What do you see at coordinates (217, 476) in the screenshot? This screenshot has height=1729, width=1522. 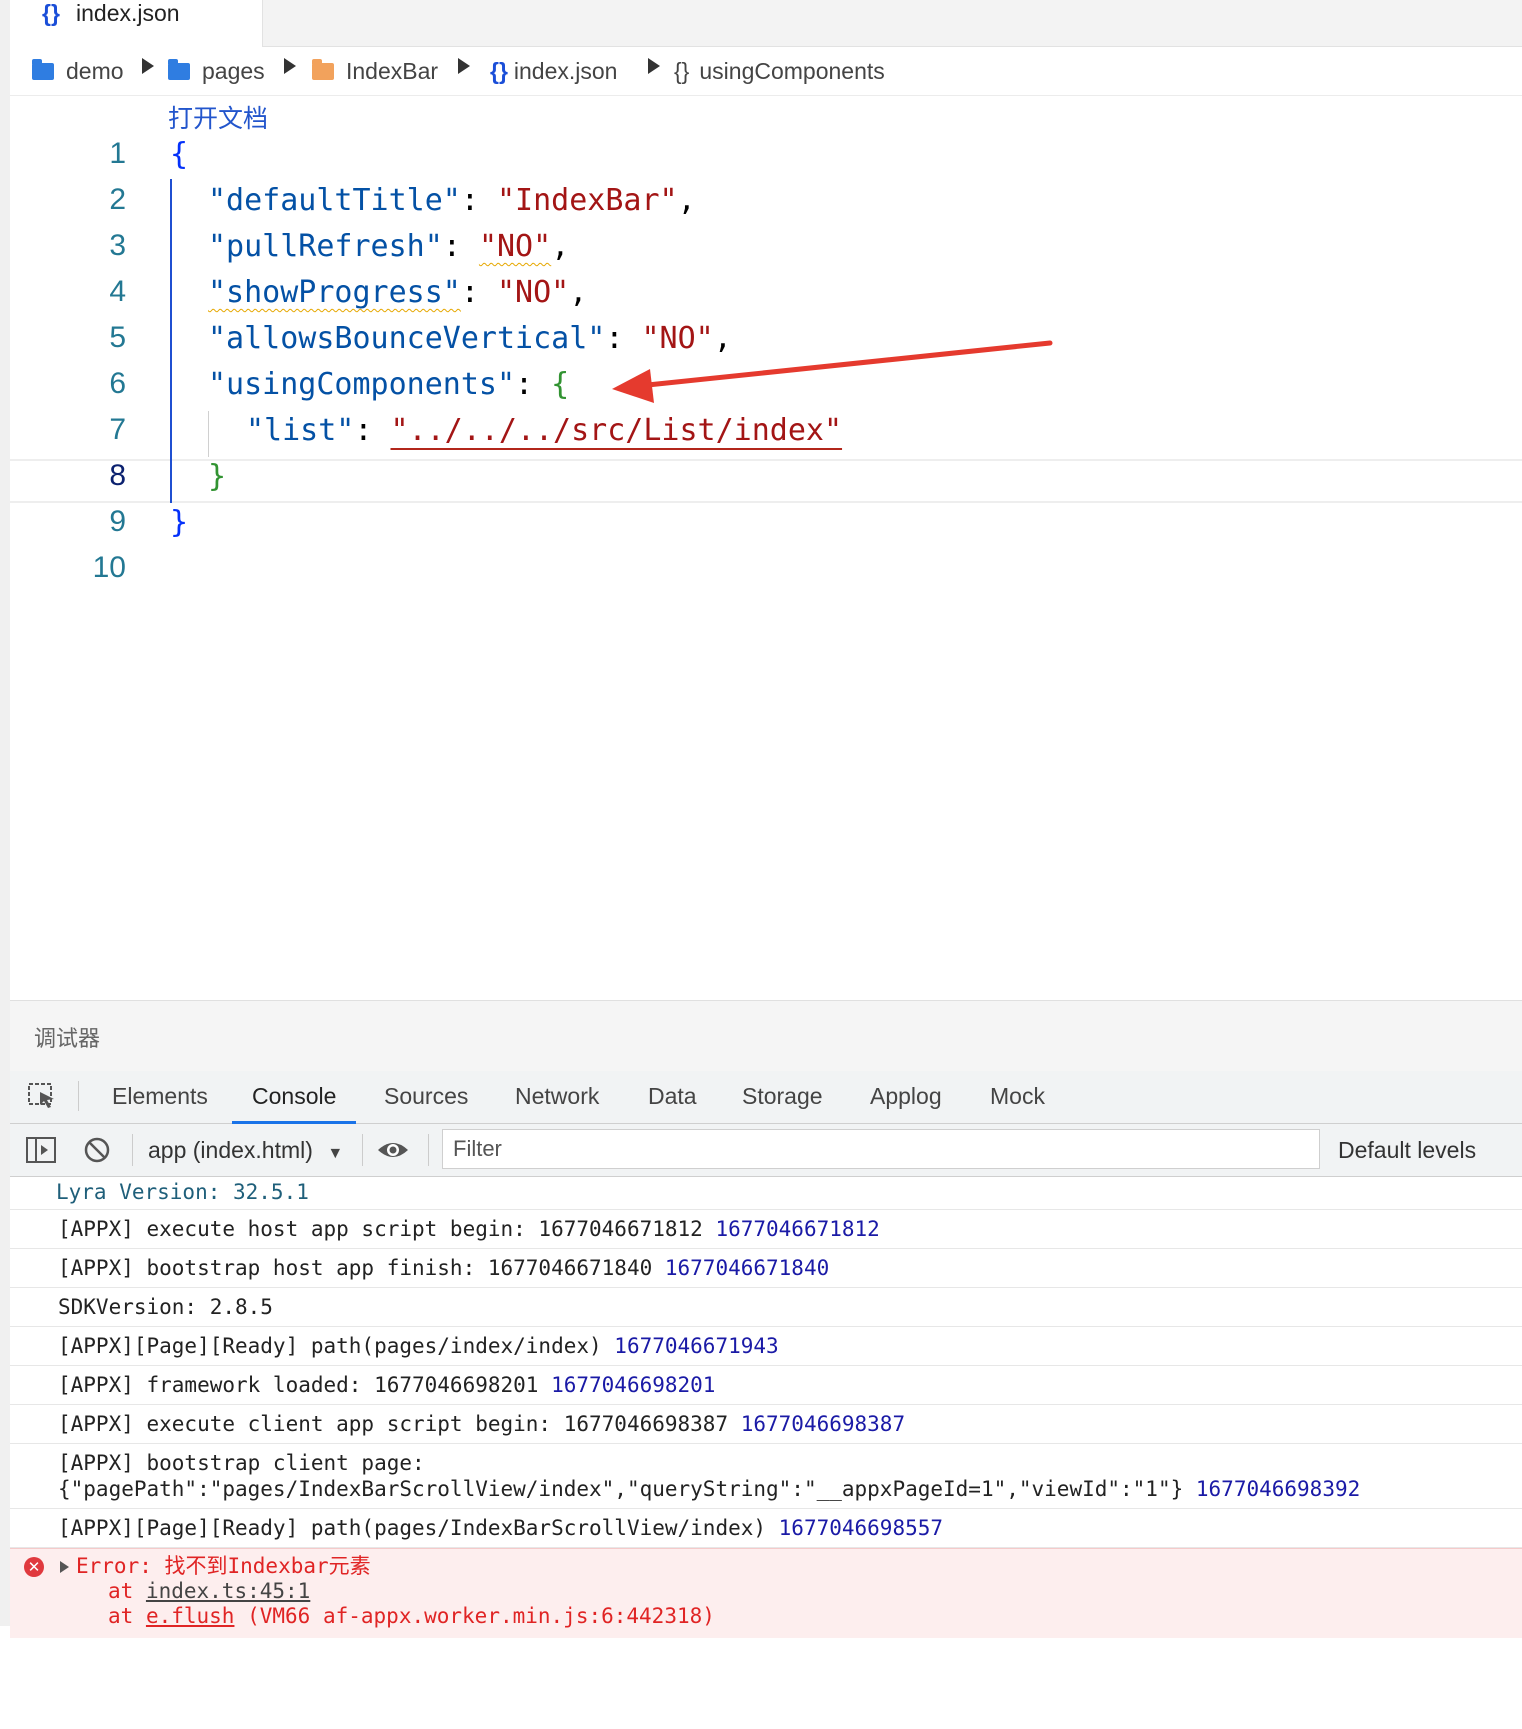 I see `code-line-8: }` at bounding box center [217, 476].